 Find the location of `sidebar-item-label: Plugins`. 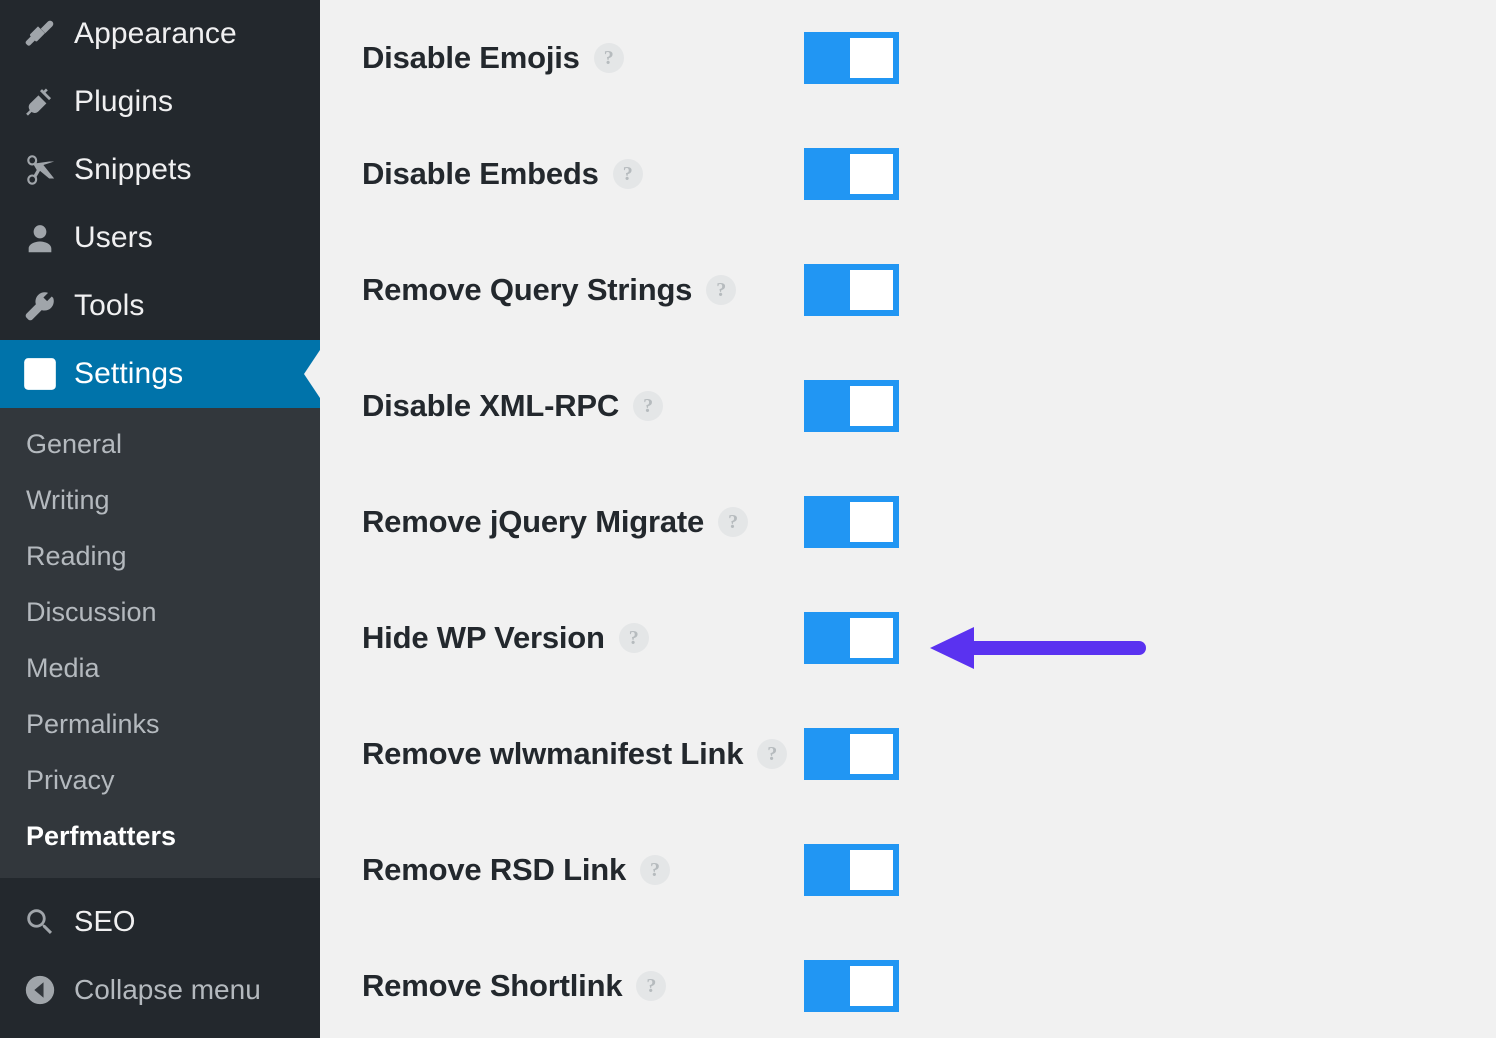

sidebar-item-label: Plugins is located at coordinates (124, 101).